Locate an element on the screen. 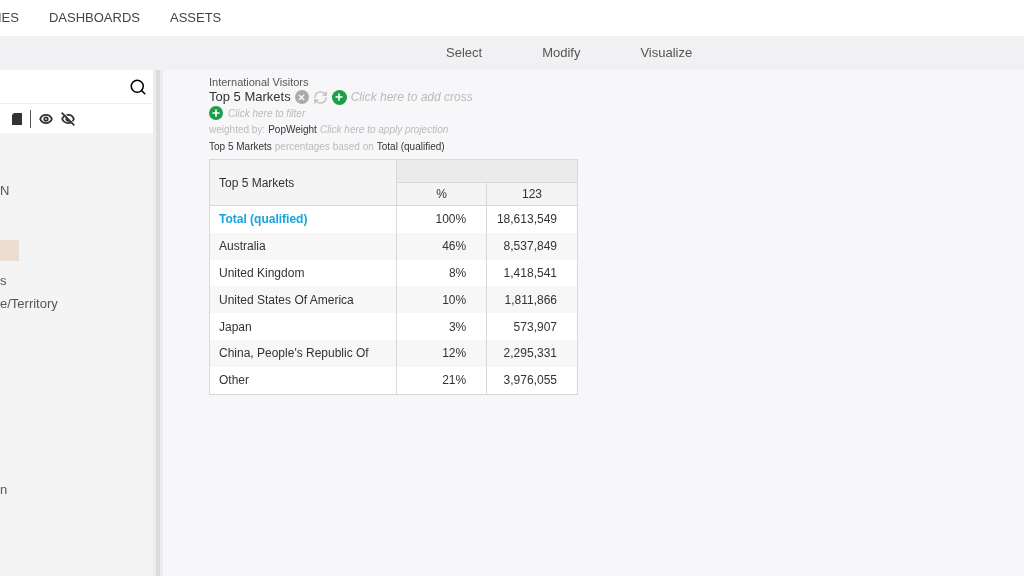 The image size is (1024, 576). toolbar-tab: Select is located at coordinates (464, 53).